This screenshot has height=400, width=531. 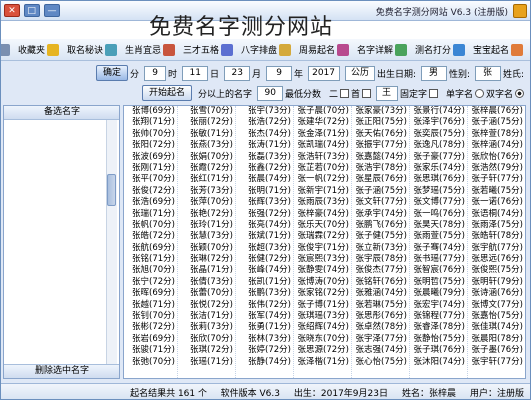 What do you see at coordinates (322, 270) in the screenshot?
I see `name-result-item: 张静雯(74分)` at bounding box center [322, 270].